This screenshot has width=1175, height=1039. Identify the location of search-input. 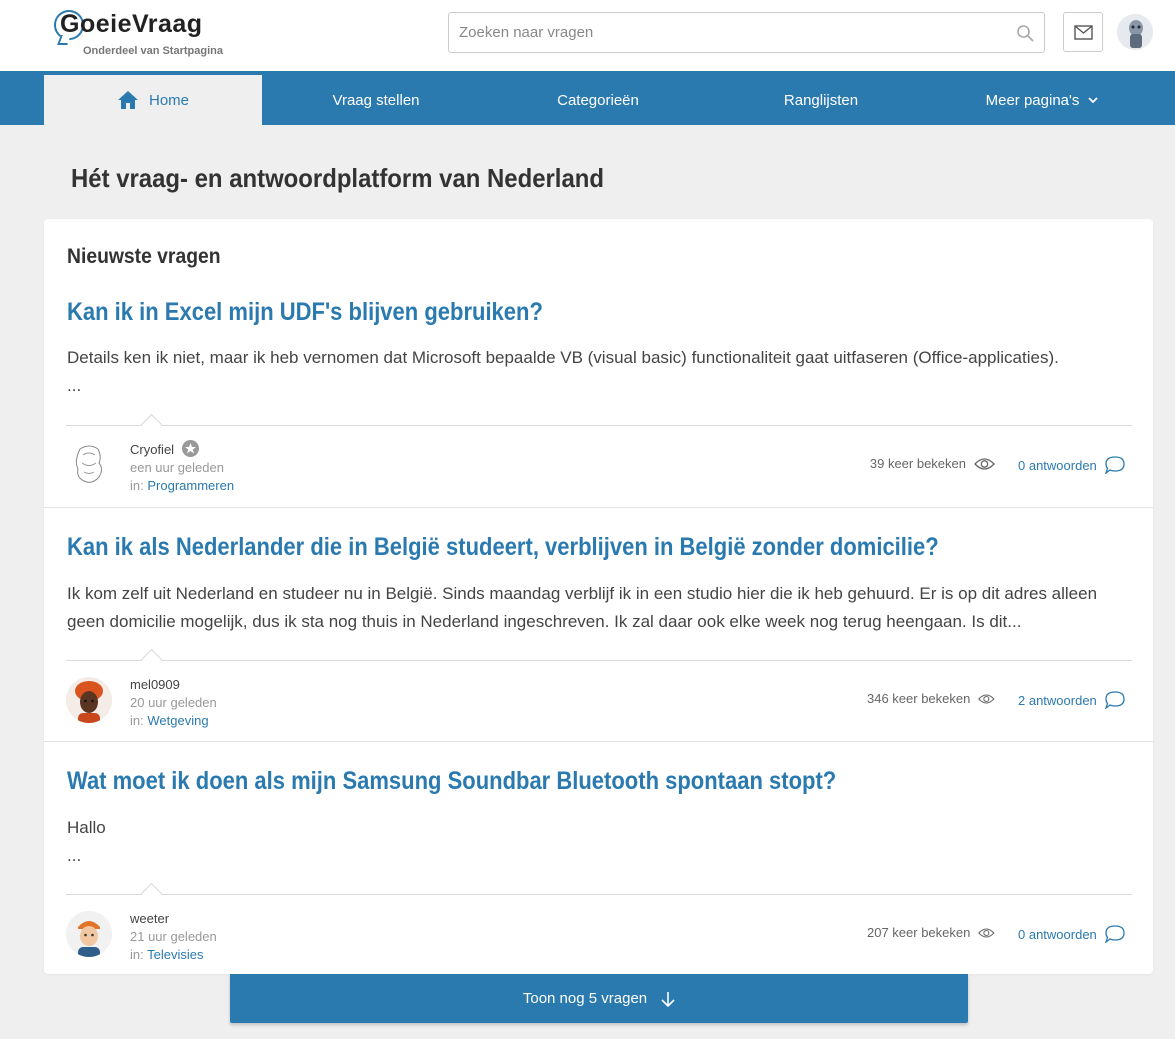
(726, 32).